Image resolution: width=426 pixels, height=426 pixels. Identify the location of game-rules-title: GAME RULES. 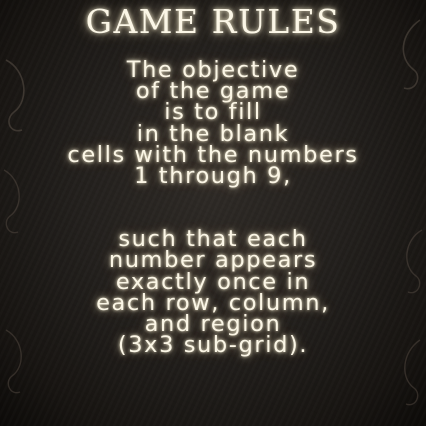
(213, 21).